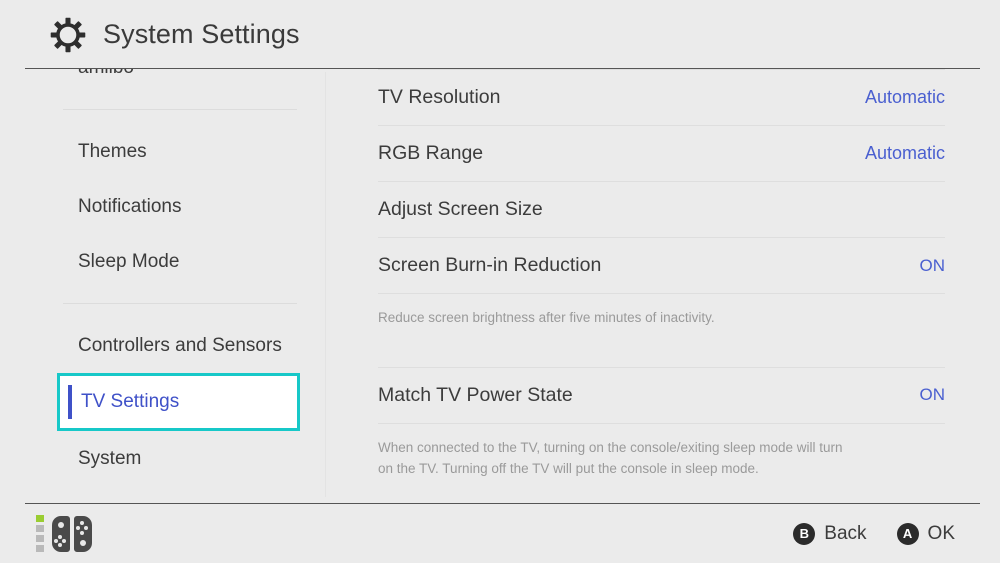  What do you see at coordinates (129, 261) in the screenshot?
I see `sidebar-item-label: Sleep Mode` at bounding box center [129, 261].